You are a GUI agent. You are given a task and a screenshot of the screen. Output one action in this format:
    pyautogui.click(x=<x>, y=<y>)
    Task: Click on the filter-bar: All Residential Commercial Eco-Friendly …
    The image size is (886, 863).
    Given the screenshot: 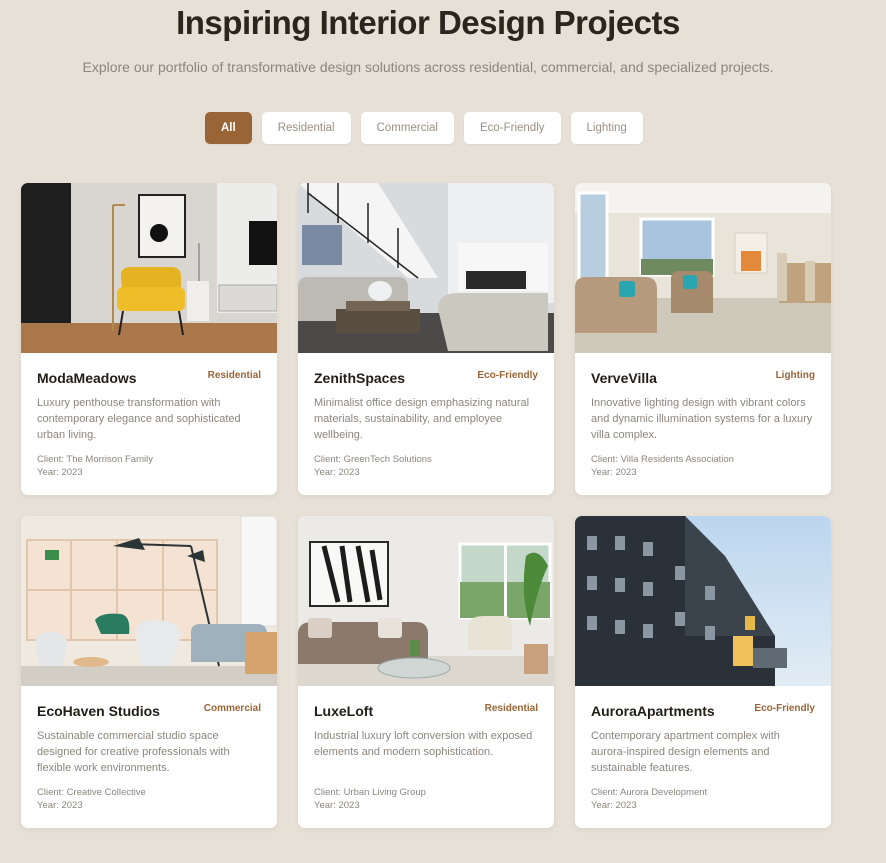 What is the action you would take?
    pyautogui.click(x=424, y=128)
    